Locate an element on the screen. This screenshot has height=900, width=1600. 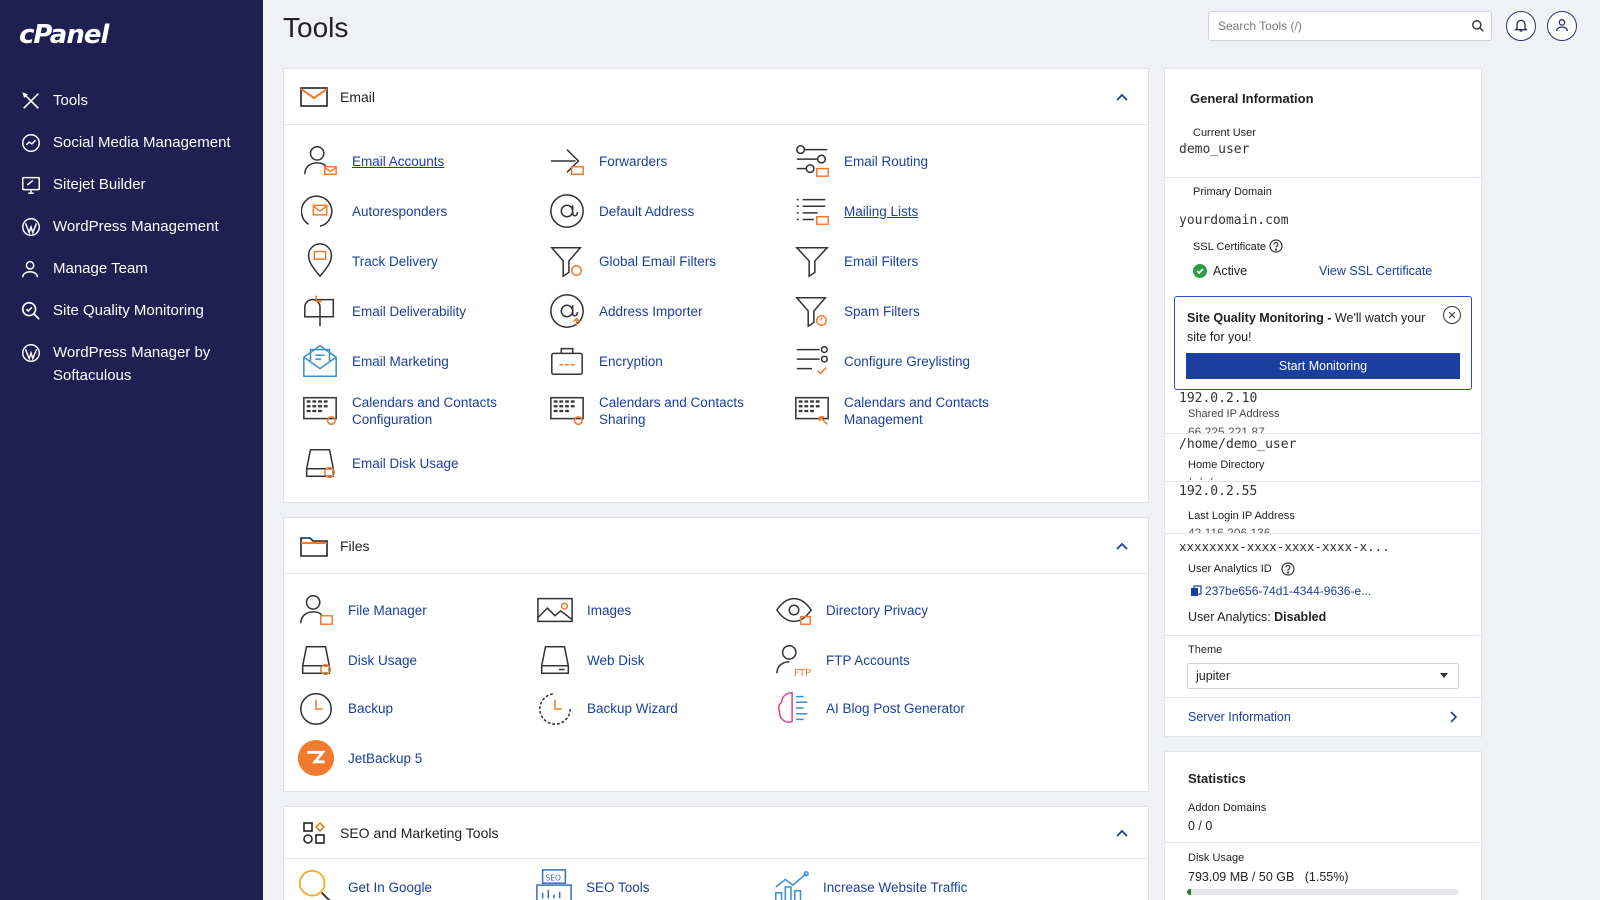
tool-email-accounts: Email Accounts is located at coordinates (372, 161).